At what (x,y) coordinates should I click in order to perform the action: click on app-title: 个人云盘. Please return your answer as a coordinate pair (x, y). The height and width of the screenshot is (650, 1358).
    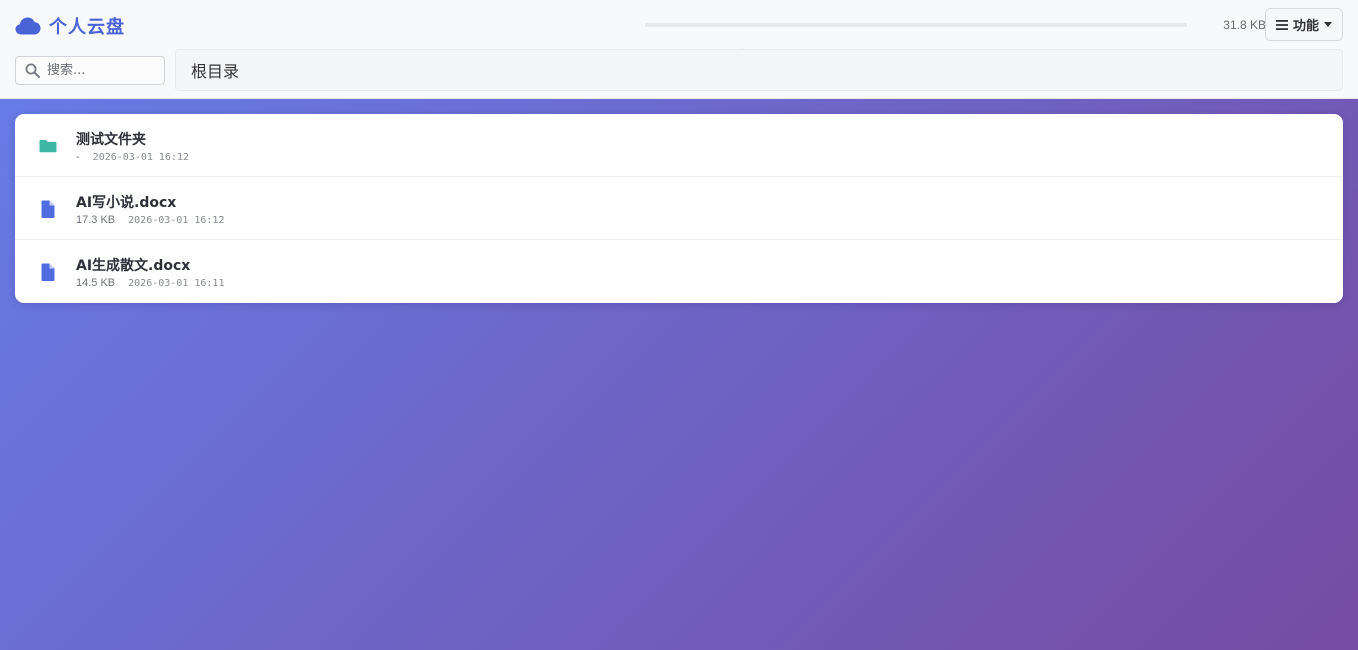
    Looking at the image, I should click on (87, 27).